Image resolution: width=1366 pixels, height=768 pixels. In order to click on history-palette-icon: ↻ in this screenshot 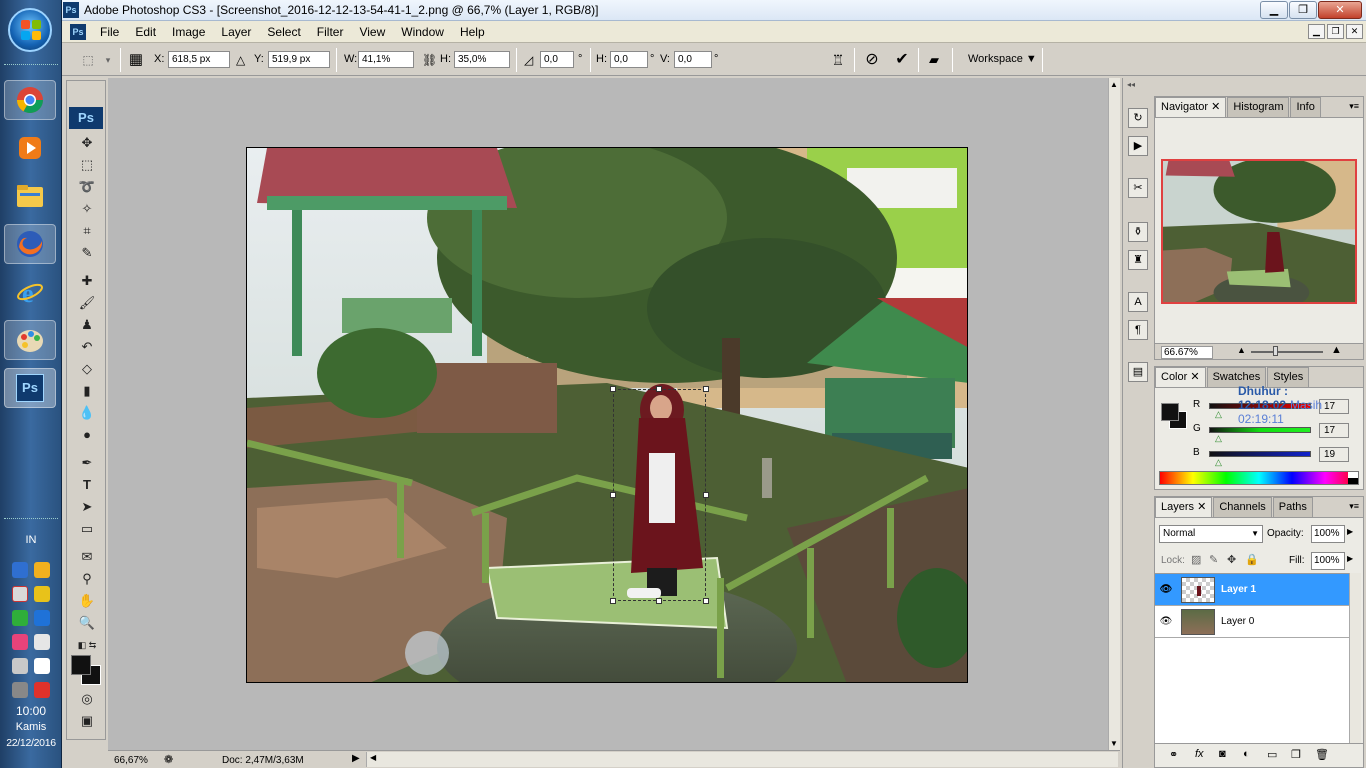, I will do `click(1138, 118)`.